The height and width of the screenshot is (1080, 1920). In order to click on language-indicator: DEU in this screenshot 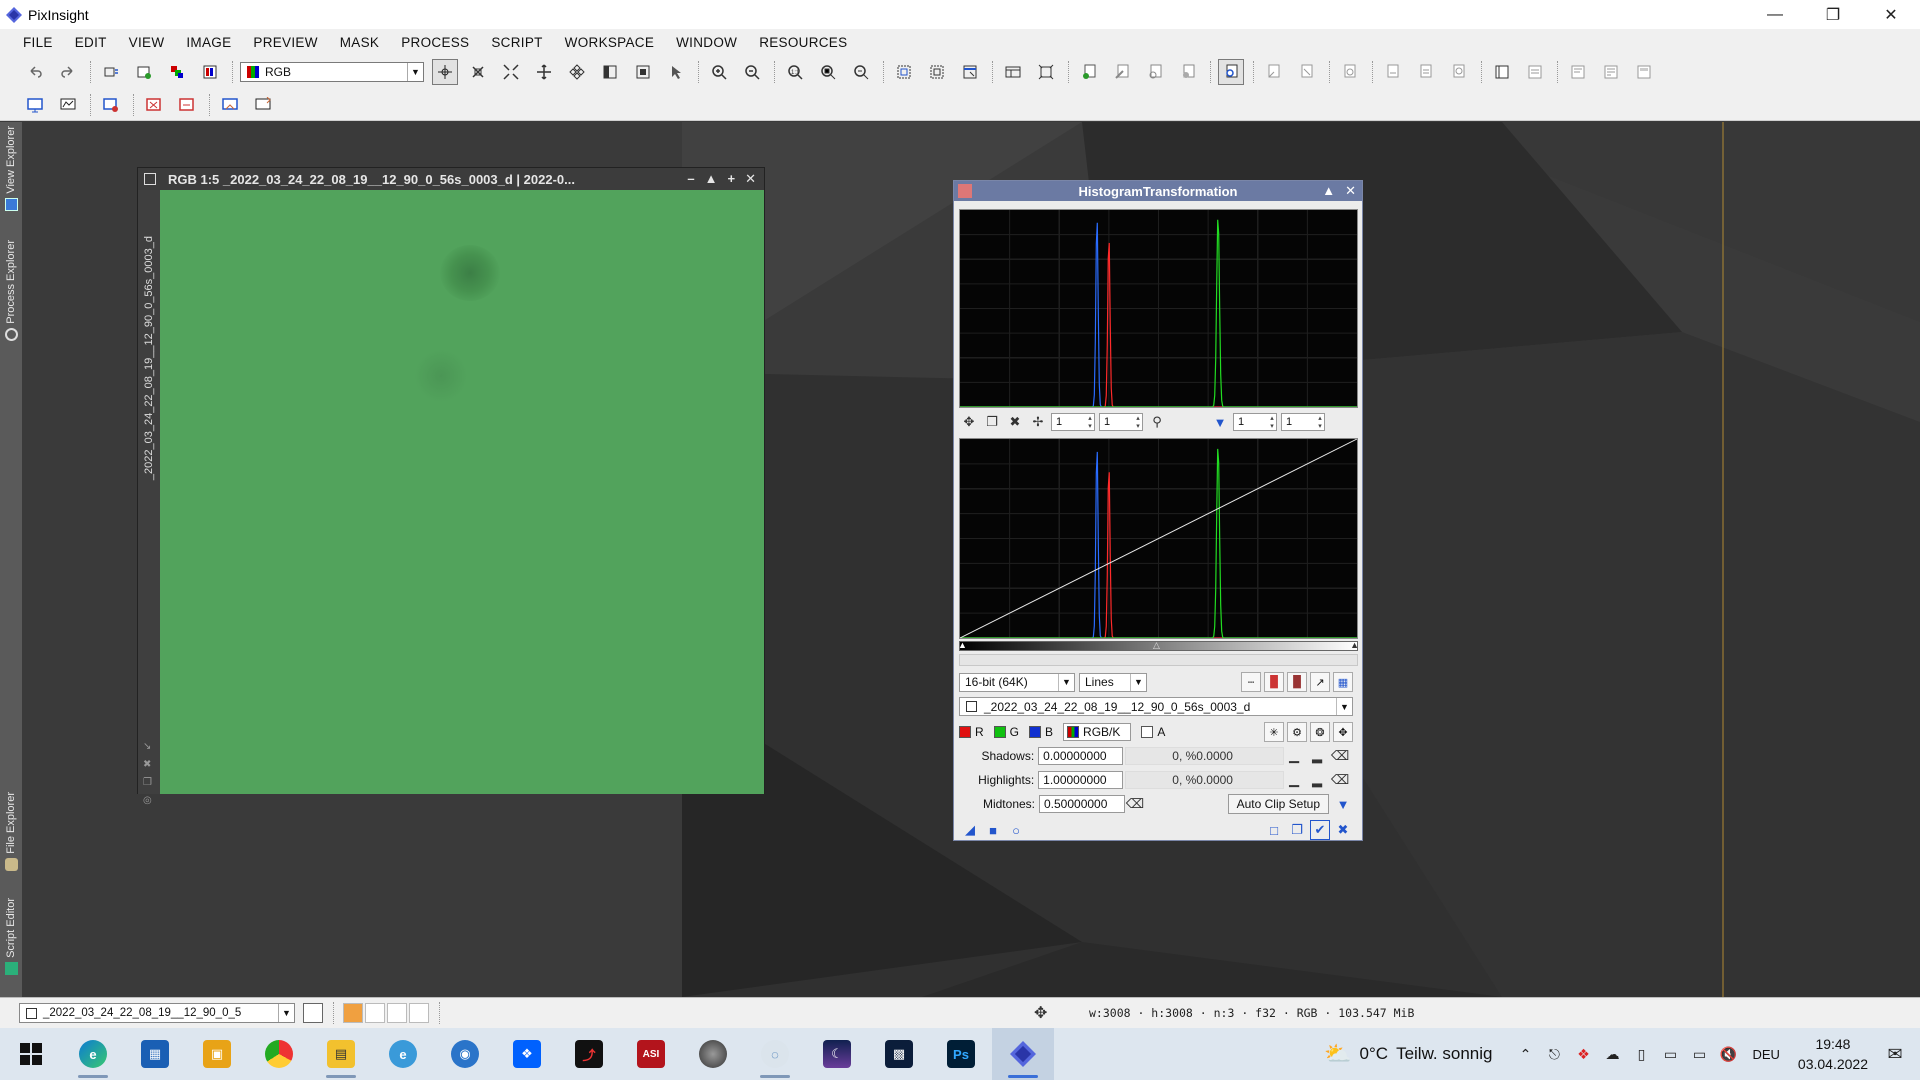, I will do `click(1765, 1054)`.